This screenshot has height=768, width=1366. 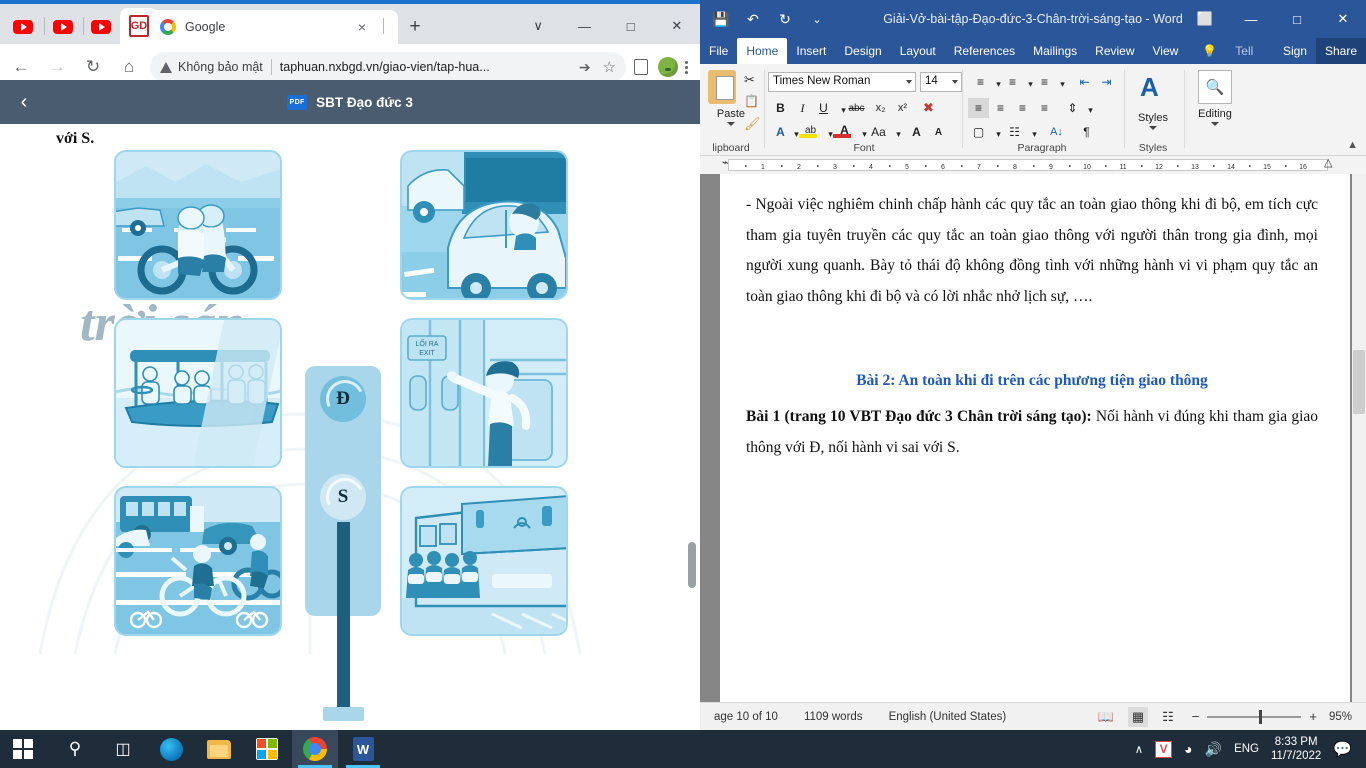 I want to click on justify-button: ≡, so click(x=1044, y=108).